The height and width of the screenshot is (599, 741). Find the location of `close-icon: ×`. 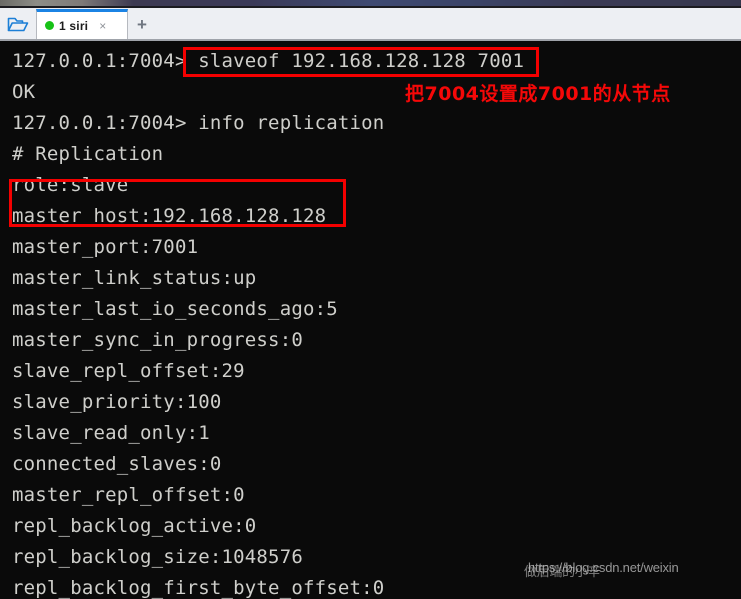

close-icon: × is located at coordinates (102, 26).